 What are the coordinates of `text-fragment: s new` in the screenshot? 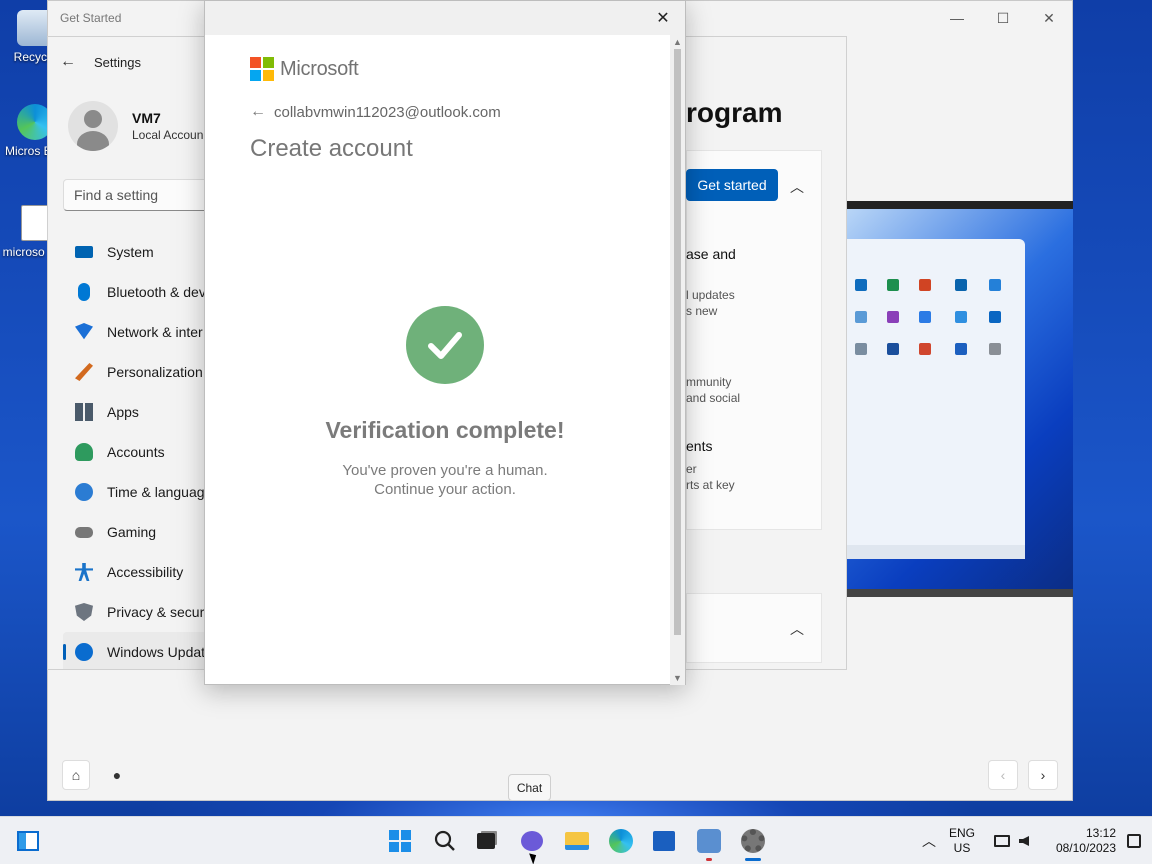 It's located at (702, 311).